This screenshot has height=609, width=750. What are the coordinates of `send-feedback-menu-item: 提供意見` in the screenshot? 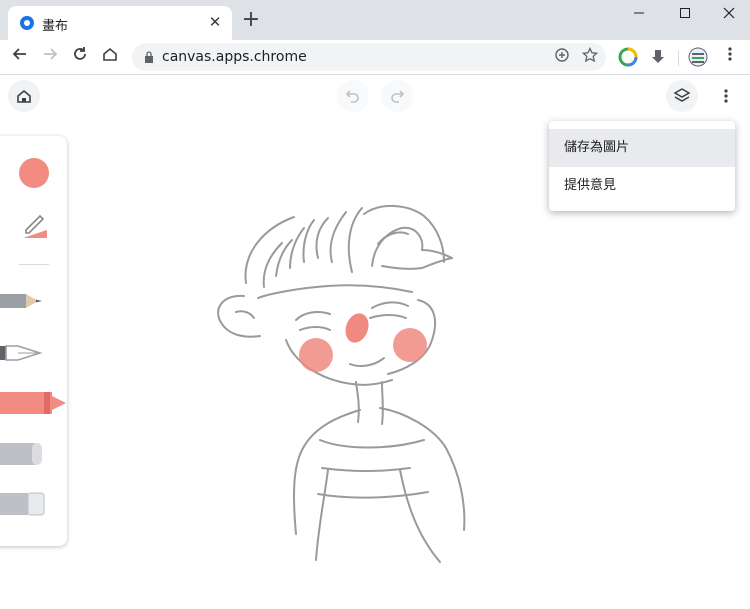 It's located at (642, 186).